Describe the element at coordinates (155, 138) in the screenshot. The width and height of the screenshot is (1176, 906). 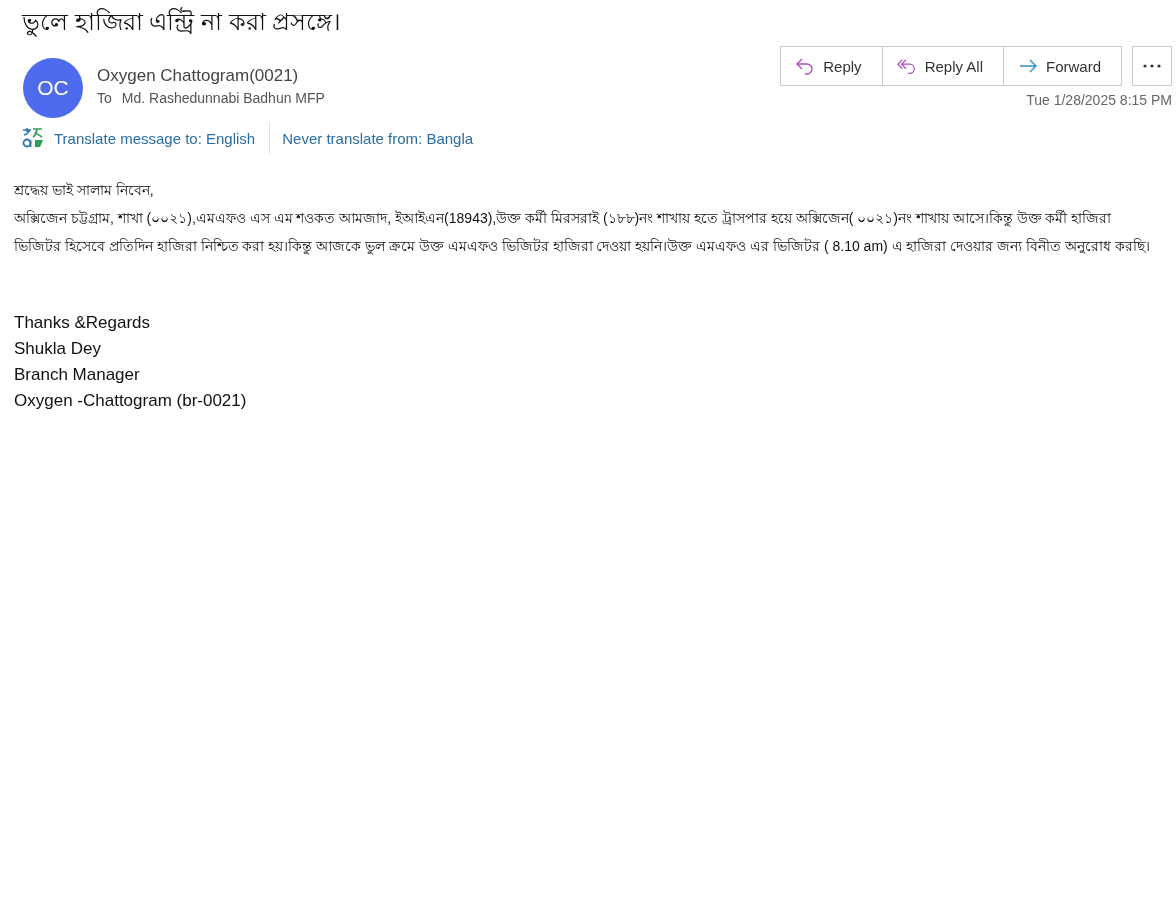
I see `translate-link: Translate message to: English` at that location.